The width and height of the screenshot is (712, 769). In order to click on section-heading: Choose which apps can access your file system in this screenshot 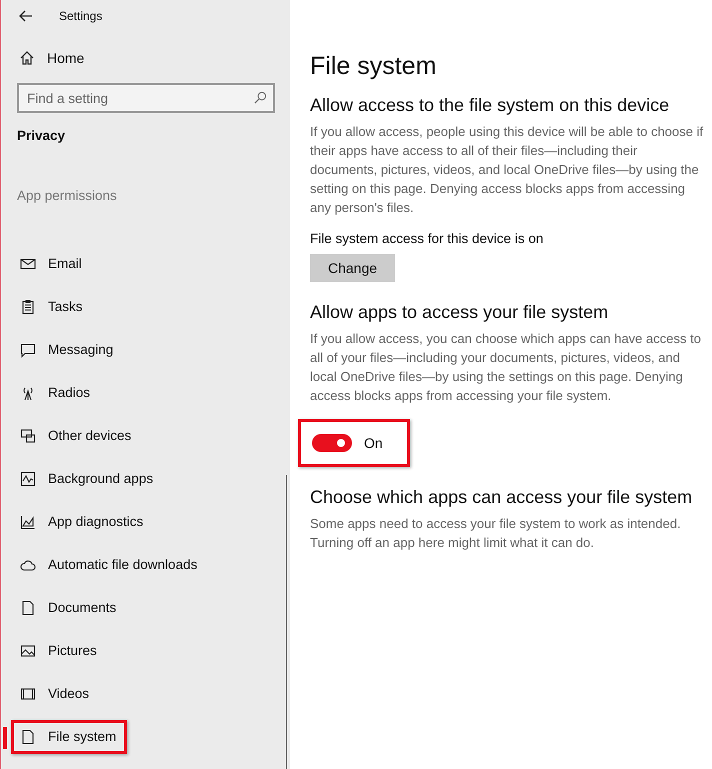, I will do `click(502, 497)`.